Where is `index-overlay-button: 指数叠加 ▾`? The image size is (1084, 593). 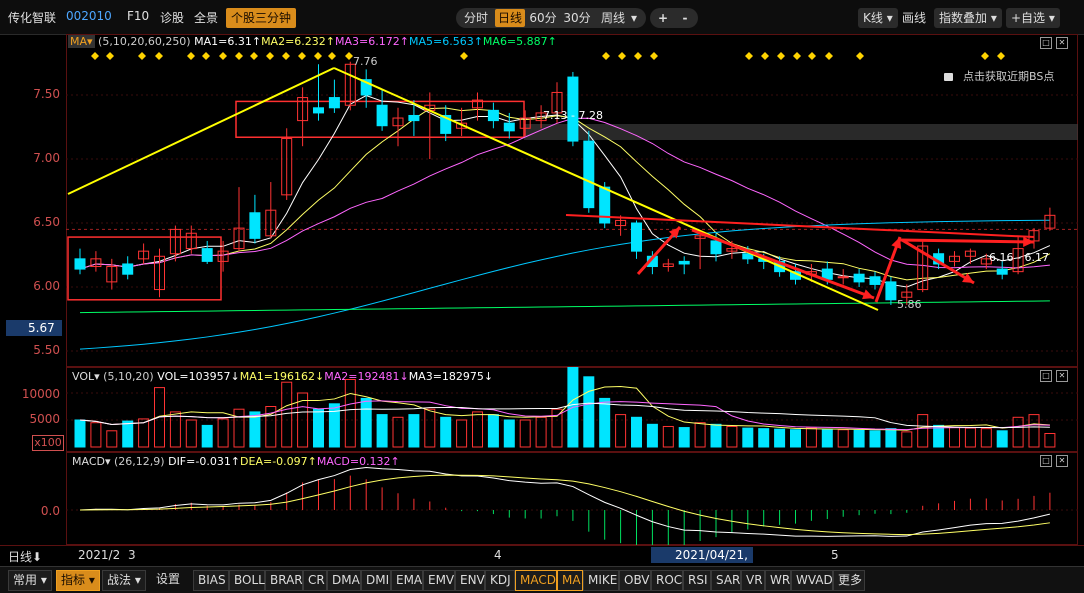 index-overlay-button: 指数叠加 ▾ is located at coordinates (968, 18).